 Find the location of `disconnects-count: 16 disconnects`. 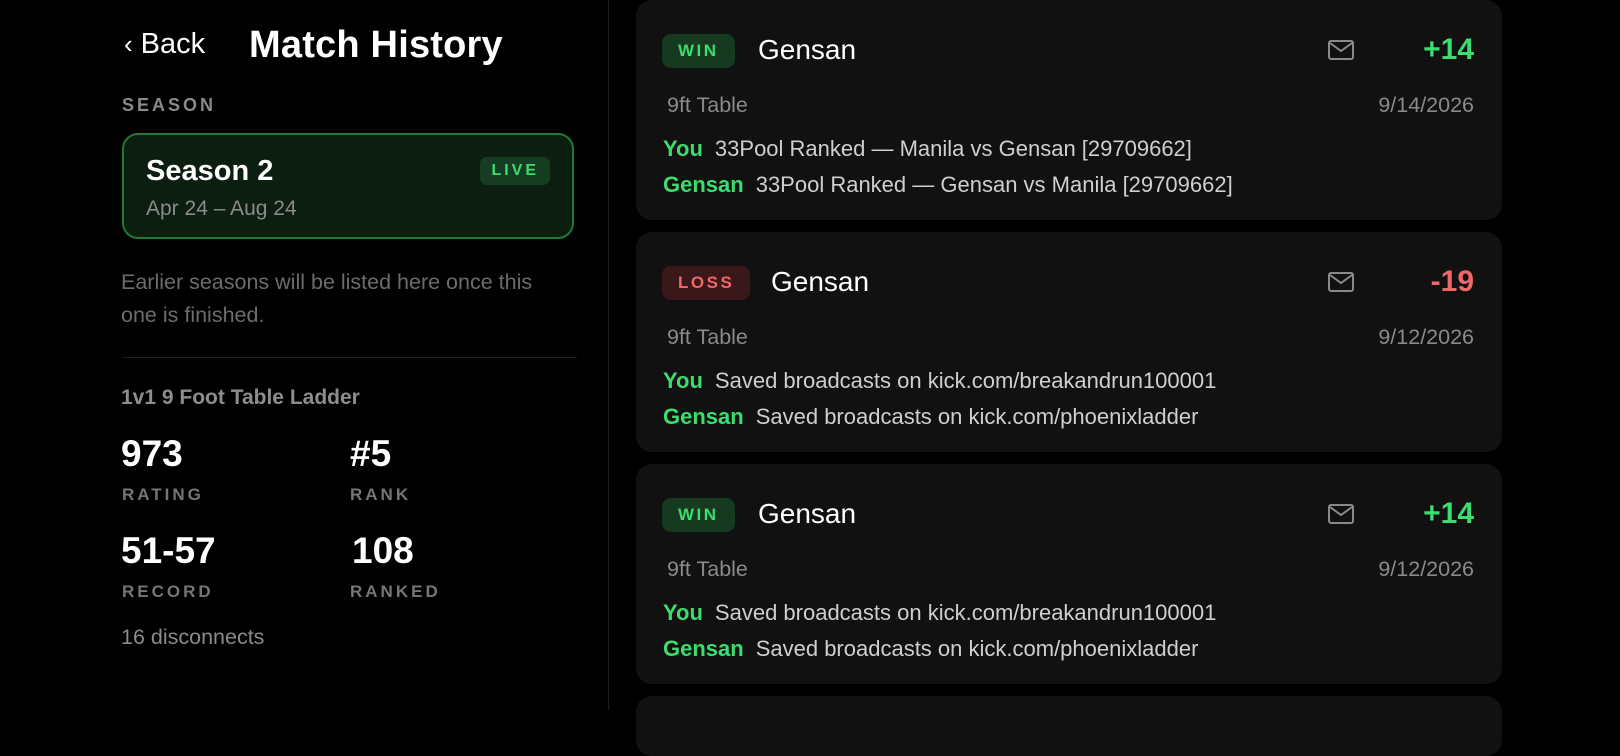

disconnects-count: 16 disconnects is located at coordinates (193, 637).